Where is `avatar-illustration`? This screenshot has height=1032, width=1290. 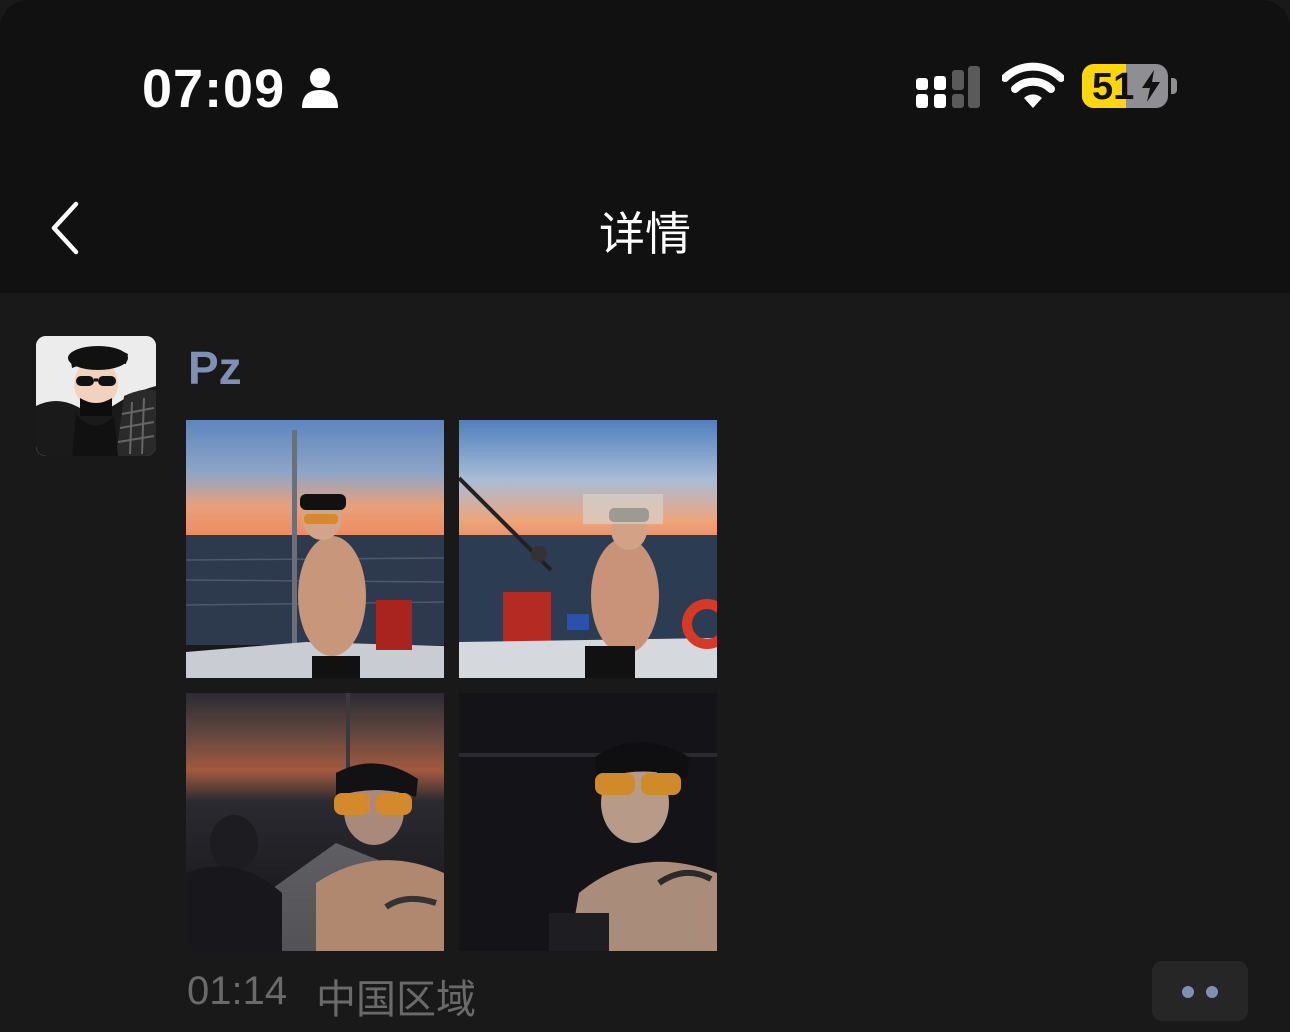
avatar-illustration is located at coordinates (96, 396).